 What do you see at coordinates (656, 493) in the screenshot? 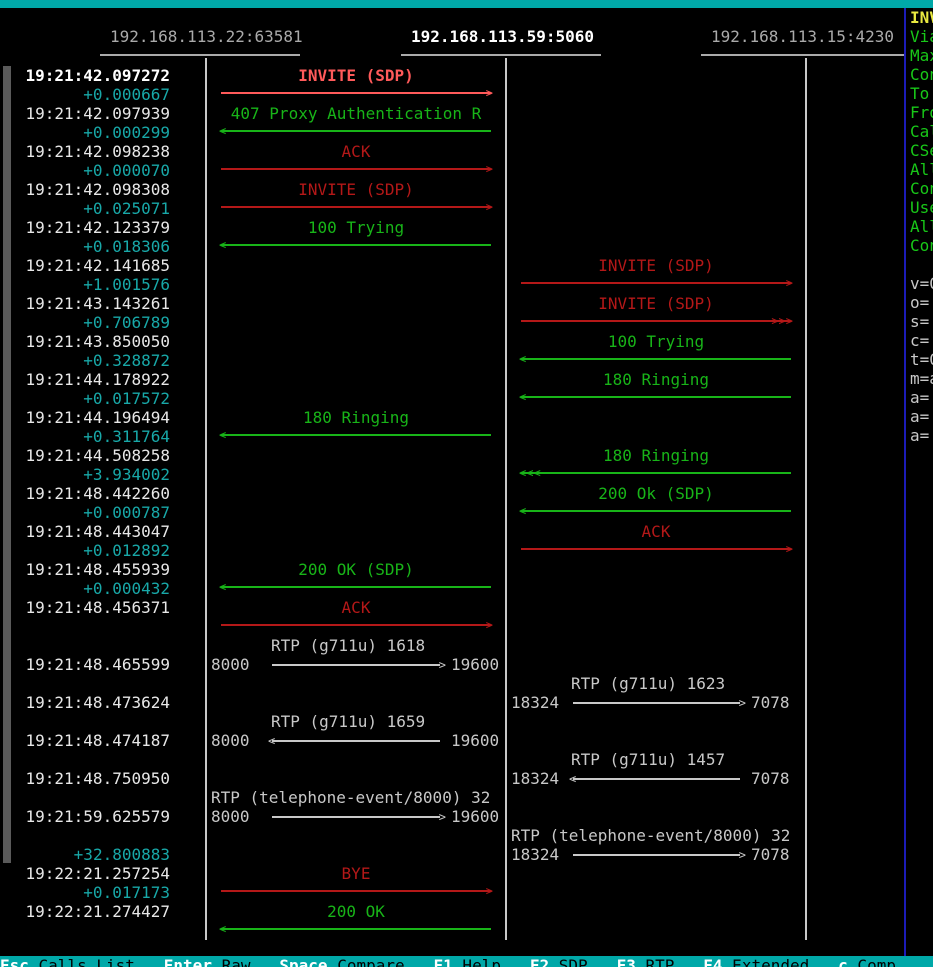
I see `message-label: 200 Ok (SDP)` at bounding box center [656, 493].